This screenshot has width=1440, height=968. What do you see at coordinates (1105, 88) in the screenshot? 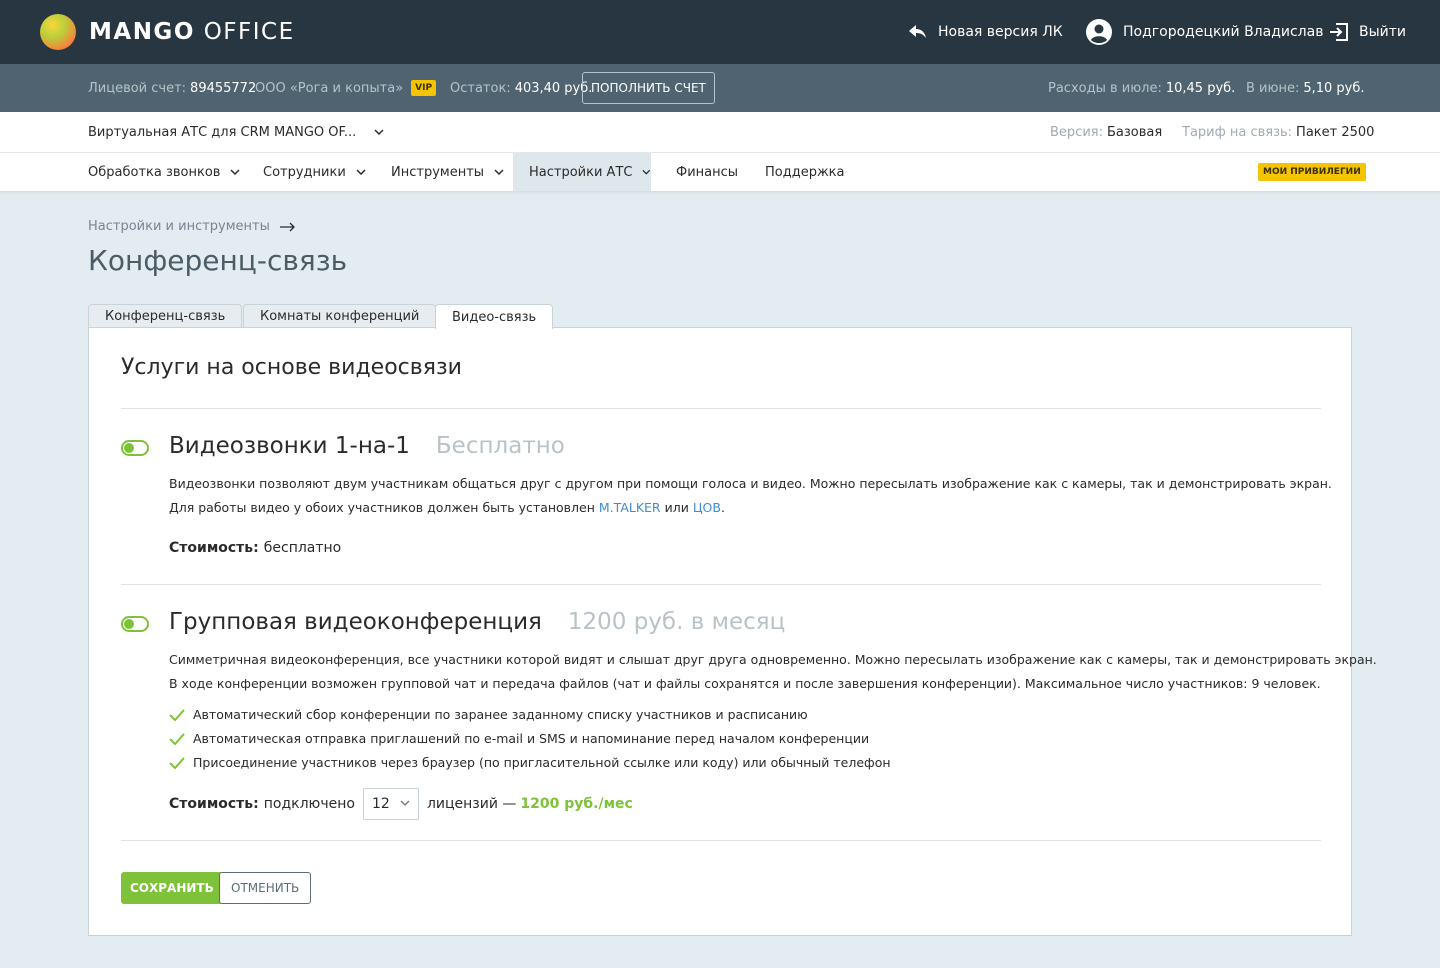
I see `july-label: Расходы в июле:` at bounding box center [1105, 88].